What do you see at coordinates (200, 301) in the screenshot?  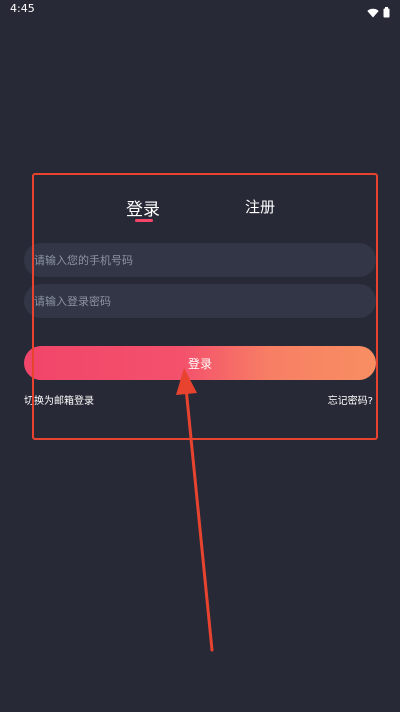 I see `password-input` at bounding box center [200, 301].